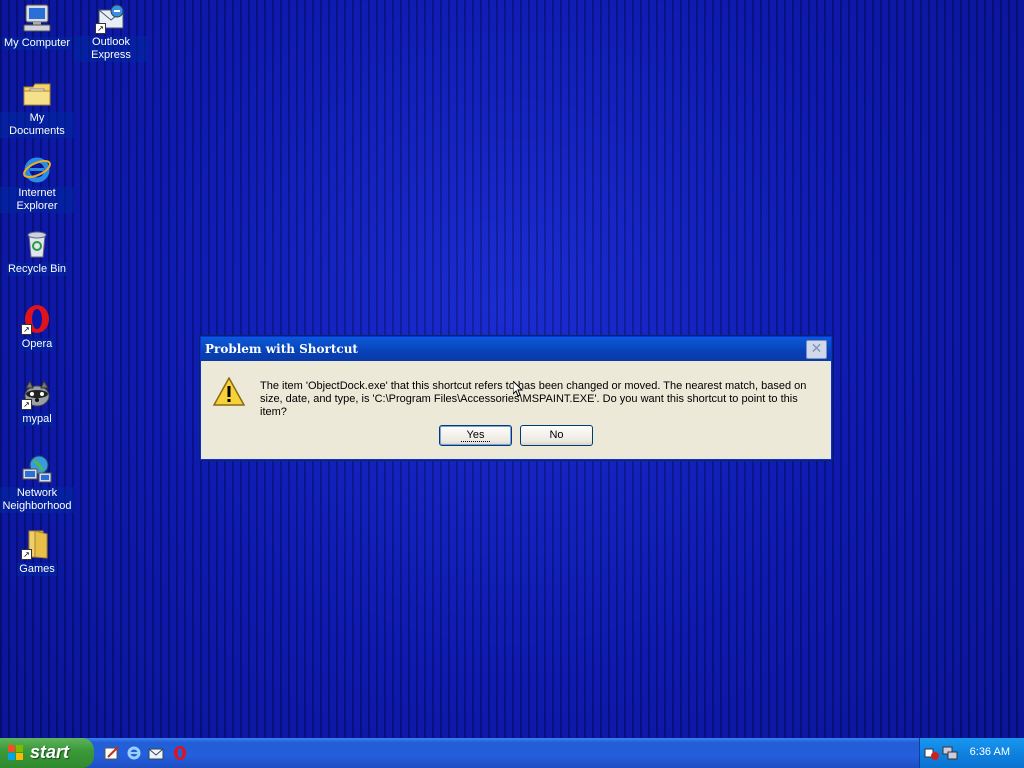  What do you see at coordinates (37, 500) in the screenshot?
I see `desktop-icon-label: Network Neighborhood` at bounding box center [37, 500].